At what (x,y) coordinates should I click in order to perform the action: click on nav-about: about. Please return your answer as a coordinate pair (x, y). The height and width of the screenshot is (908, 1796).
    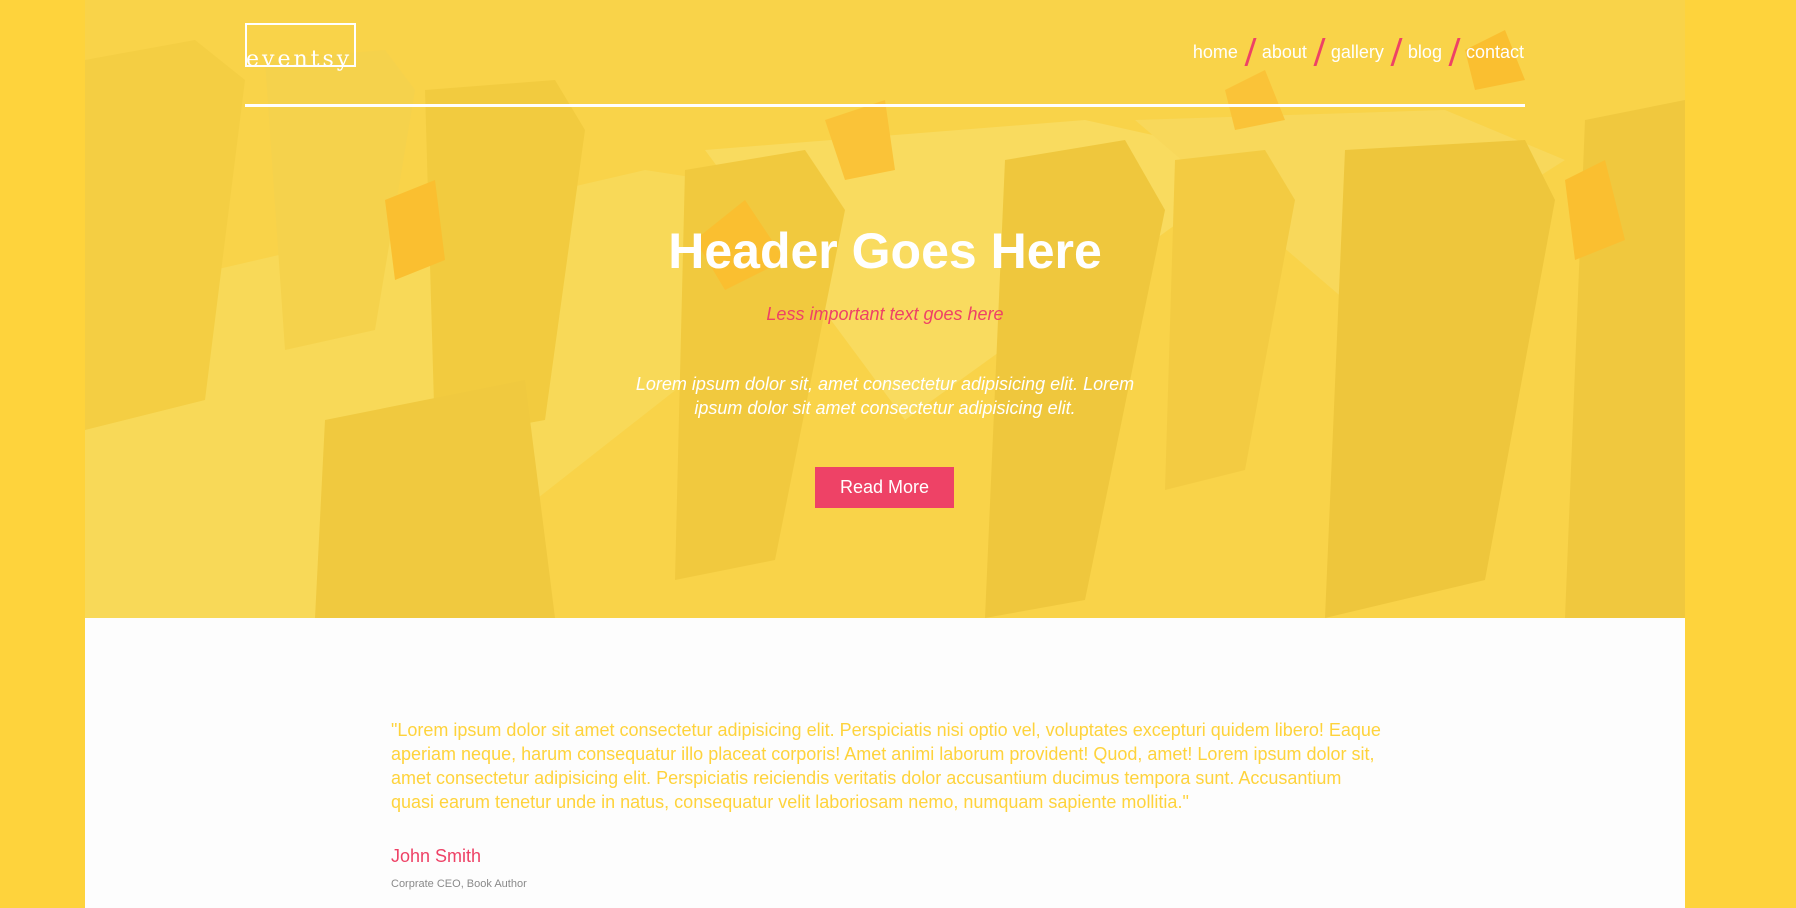
    Looking at the image, I should click on (1284, 52).